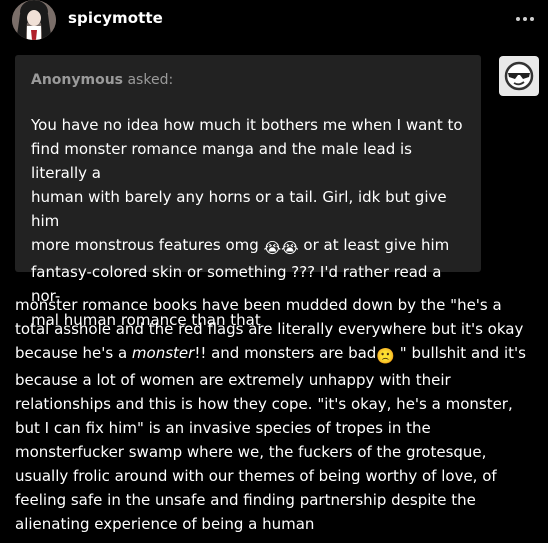 The image size is (548, 543). I want to click on anonymous-sunglasses-icon, so click(519, 76).